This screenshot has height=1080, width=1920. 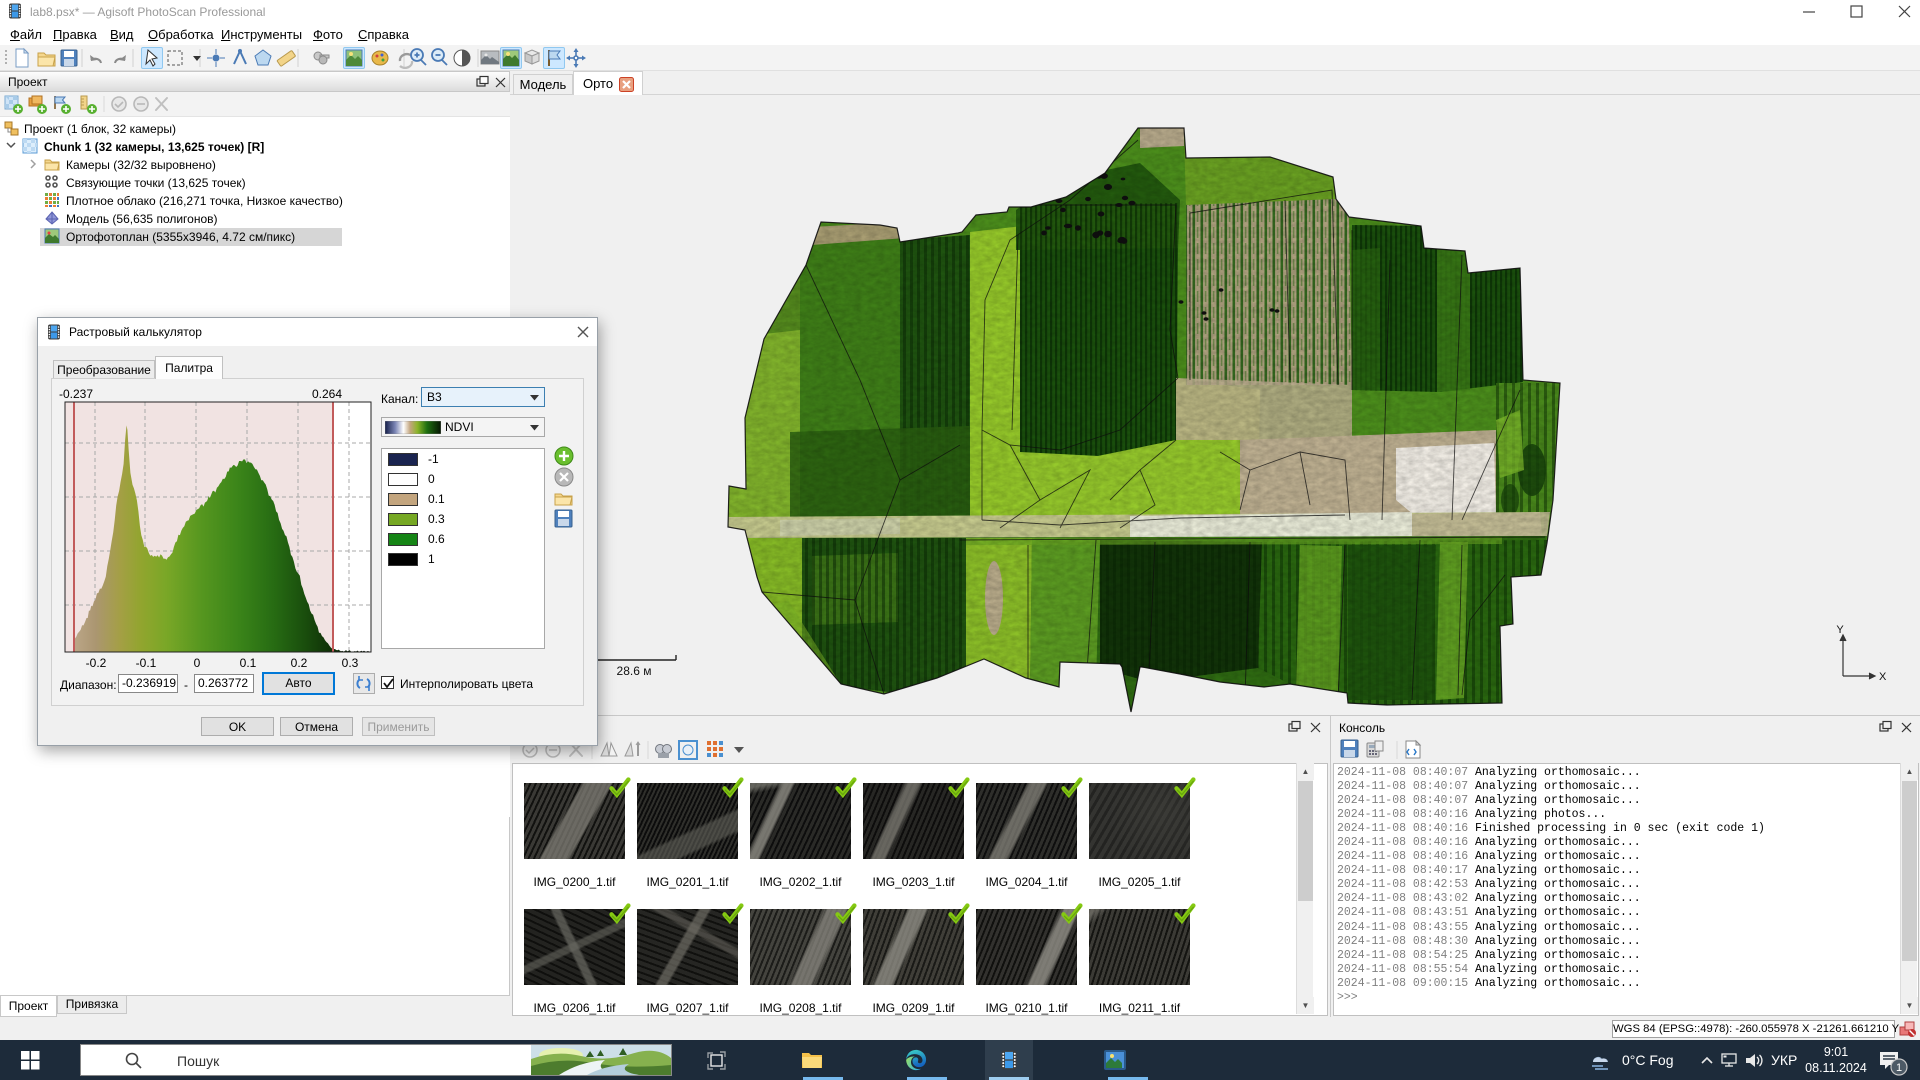 I want to click on svg-text: -0.1, so click(x=146, y=663).